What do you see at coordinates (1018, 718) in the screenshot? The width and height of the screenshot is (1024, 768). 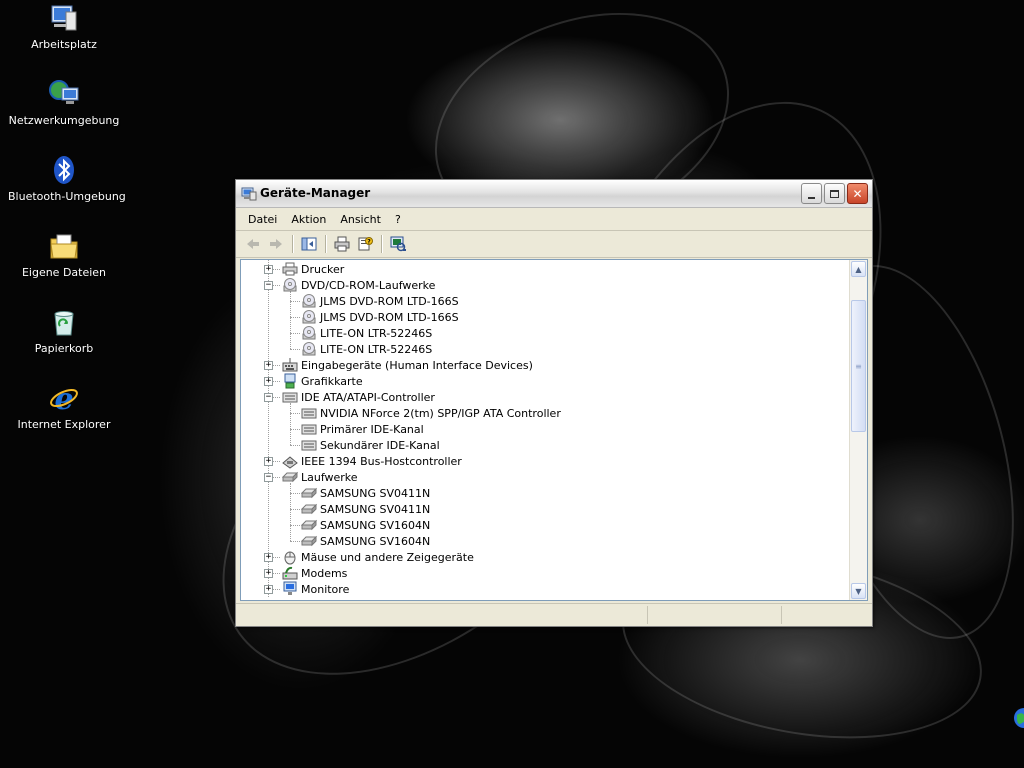 I see `globe-icon` at bounding box center [1018, 718].